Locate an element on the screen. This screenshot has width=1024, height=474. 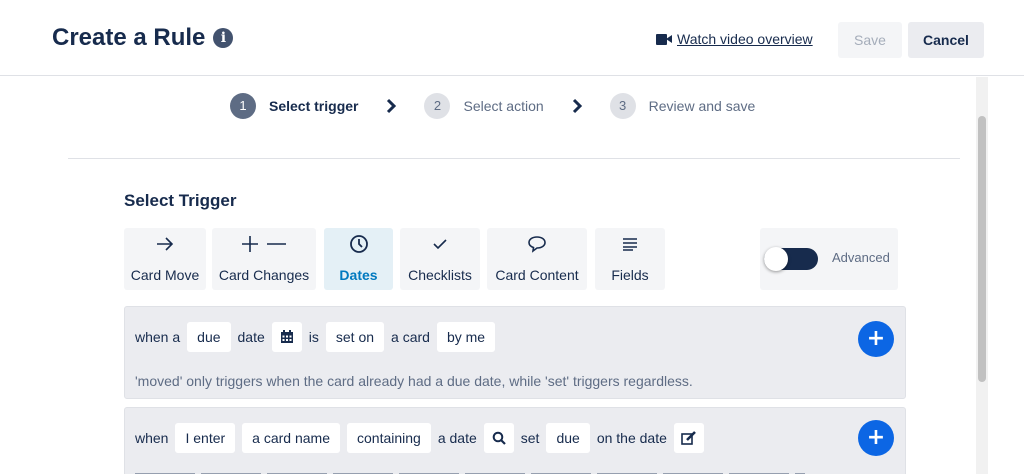
step-select-action: 2 Select action is located at coordinates (483, 106).